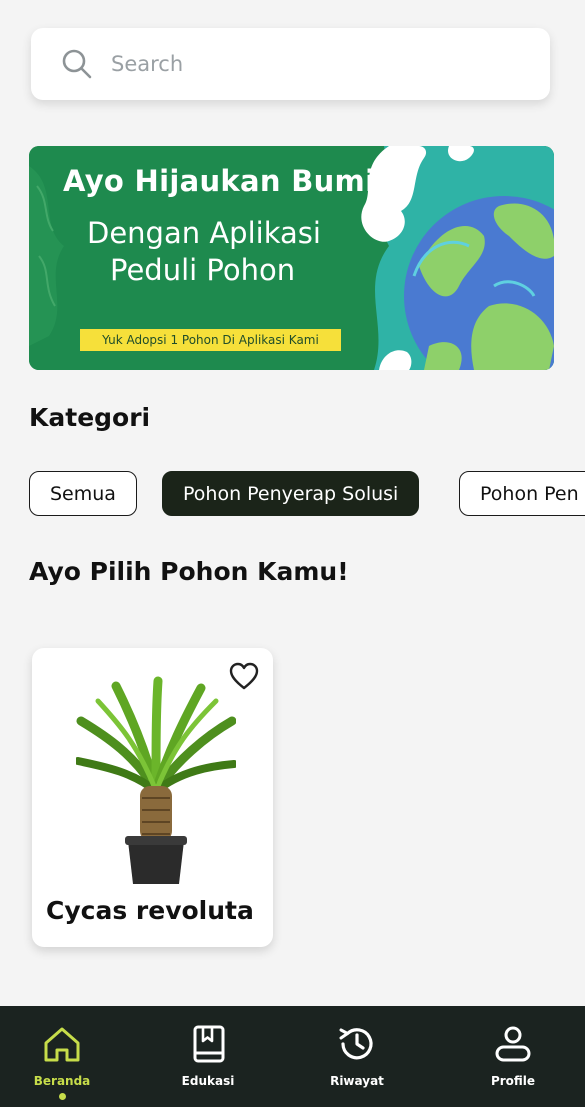 The image size is (585, 1107). Describe the element at coordinates (62, 1044) in the screenshot. I see `home-icon` at that location.